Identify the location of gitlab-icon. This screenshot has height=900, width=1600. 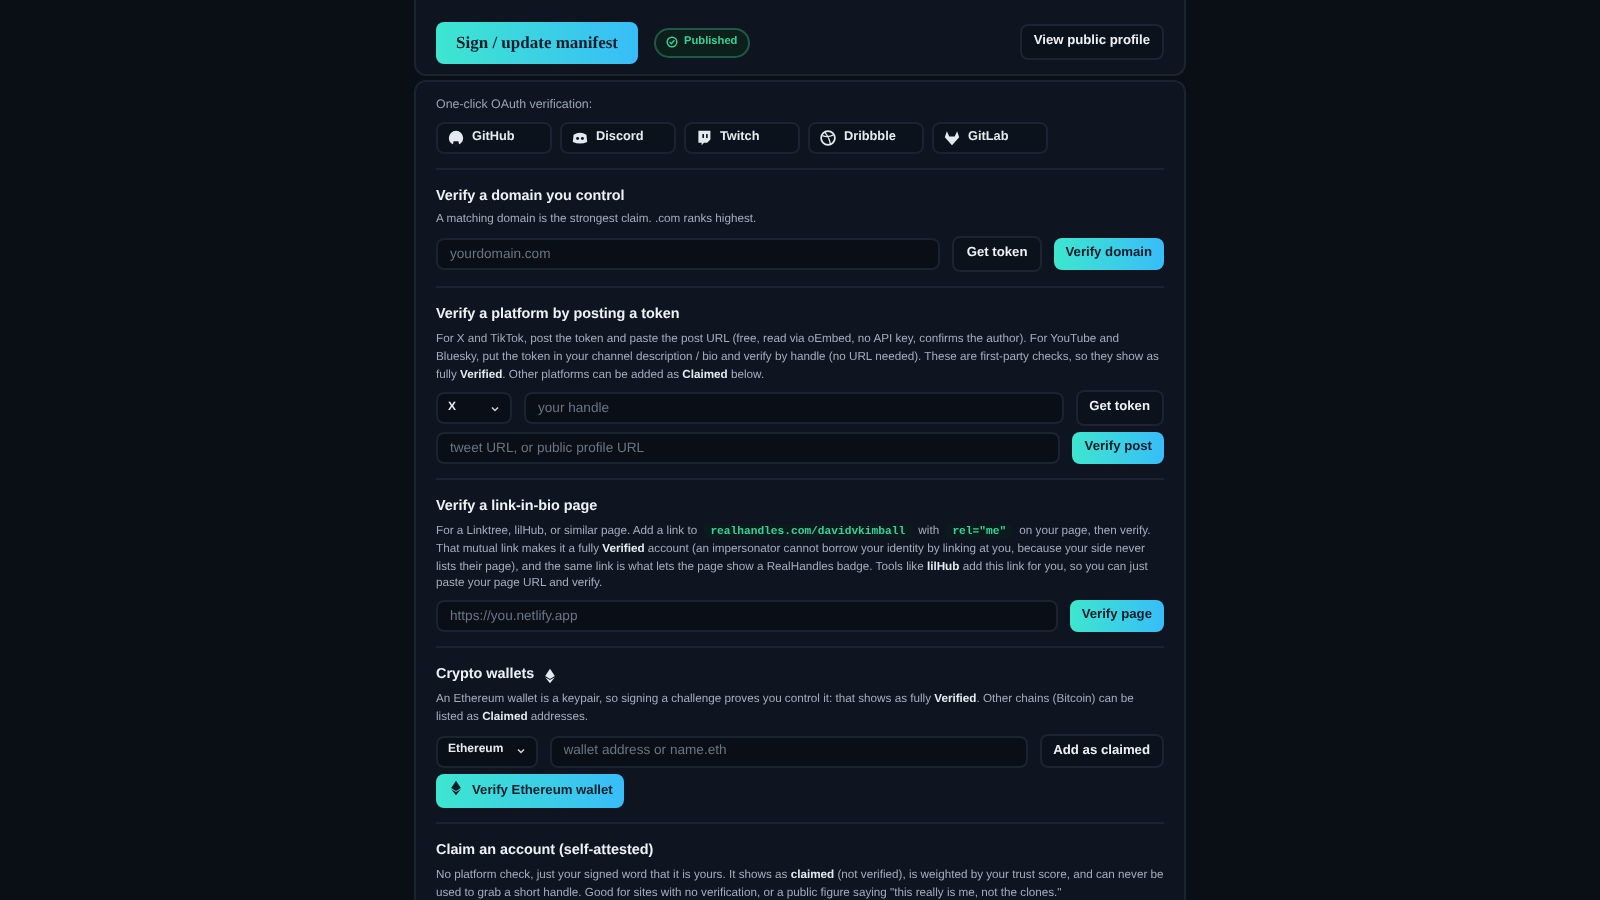
(952, 137).